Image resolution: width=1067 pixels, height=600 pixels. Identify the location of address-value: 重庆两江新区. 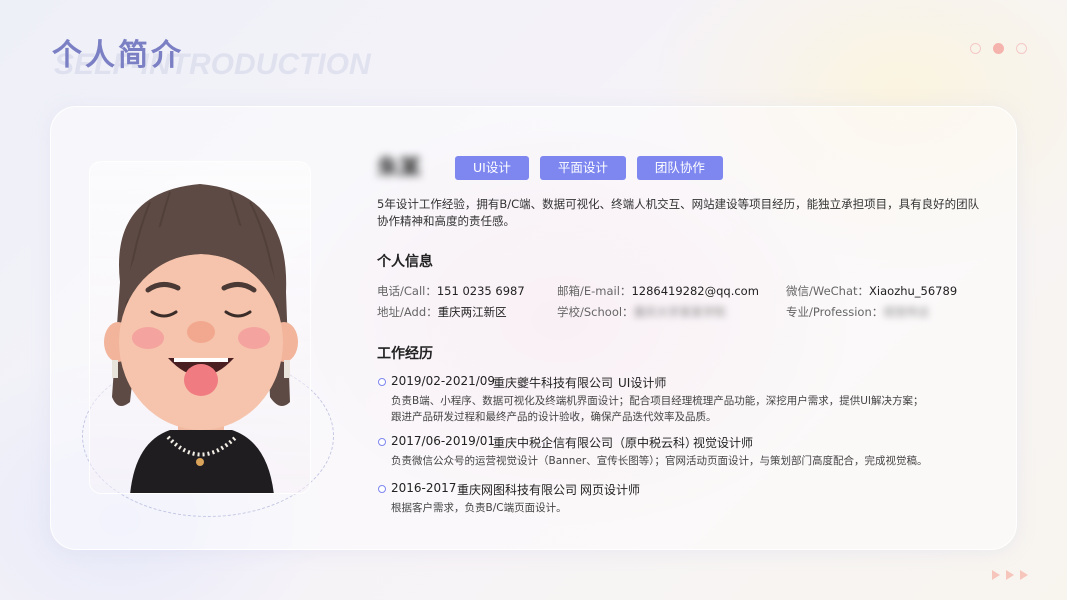
(472, 312).